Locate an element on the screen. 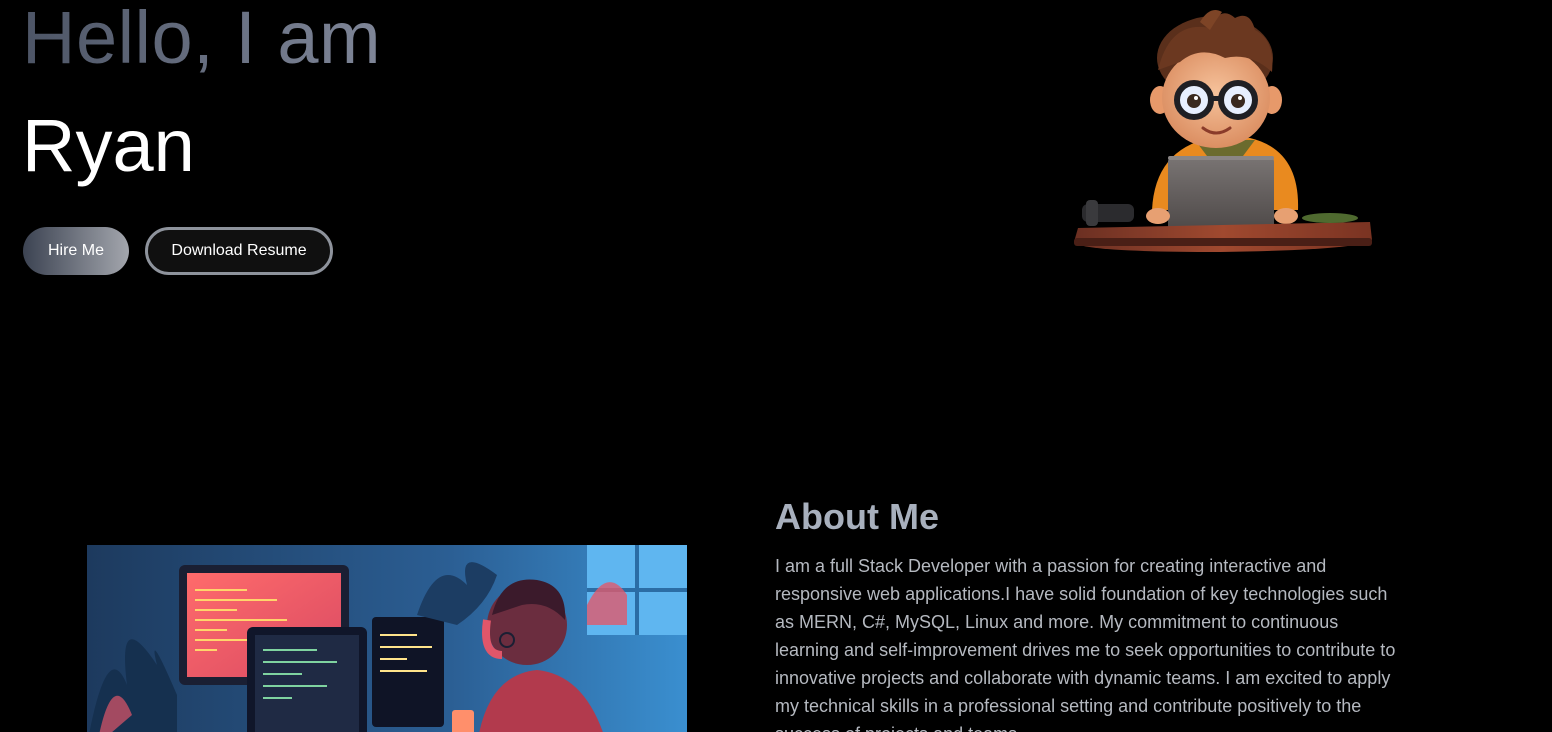 This screenshot has height=732, width=1552. about-title: About Me is located at coordinates (857, 516).